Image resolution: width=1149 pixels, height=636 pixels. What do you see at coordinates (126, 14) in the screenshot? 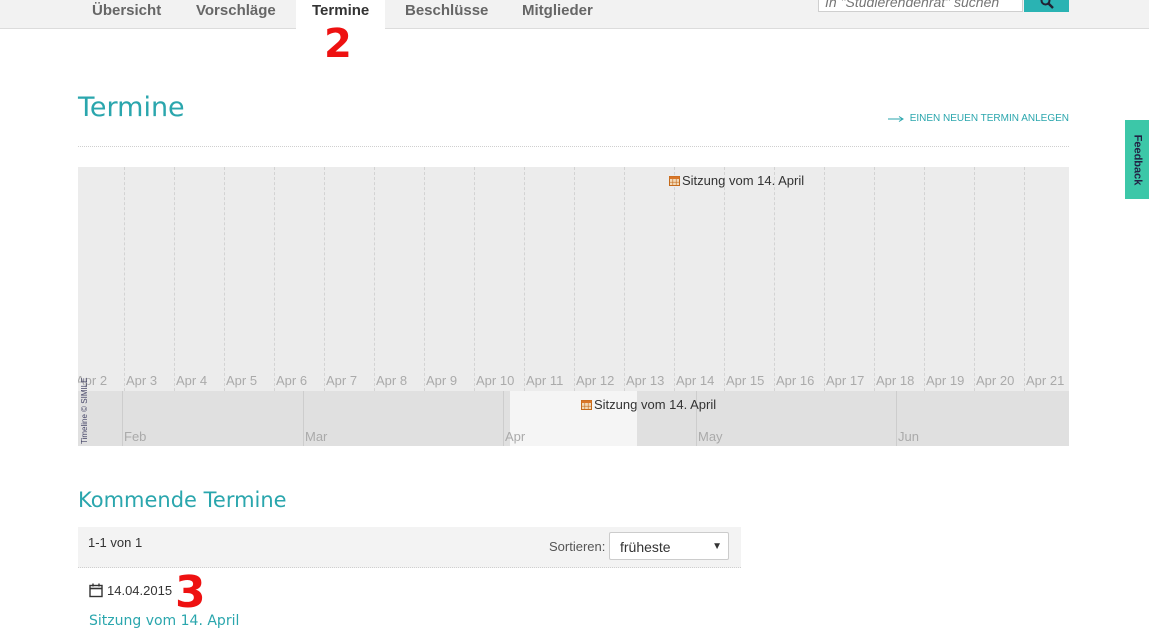
I see `tab-uebersicht: Übersicht` at bounding box center [126, 14].